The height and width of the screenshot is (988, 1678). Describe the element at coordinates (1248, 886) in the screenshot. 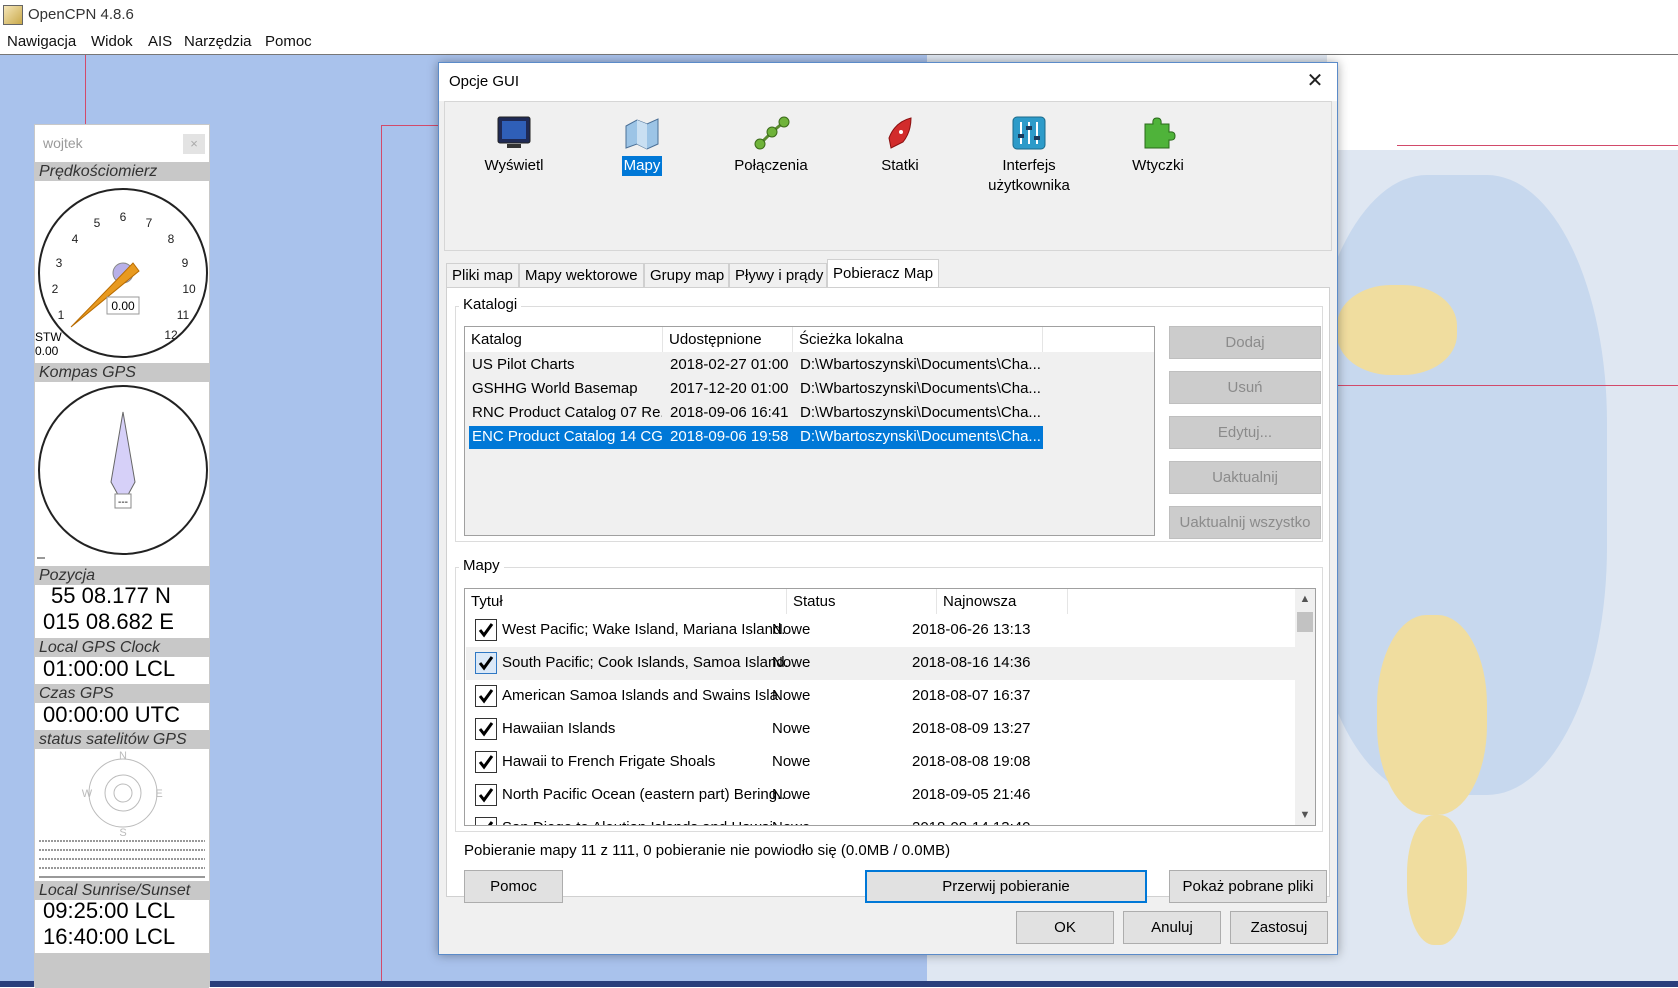

I see `show-downloaded-files-button: Pokaż pobrane pliki` at that location.